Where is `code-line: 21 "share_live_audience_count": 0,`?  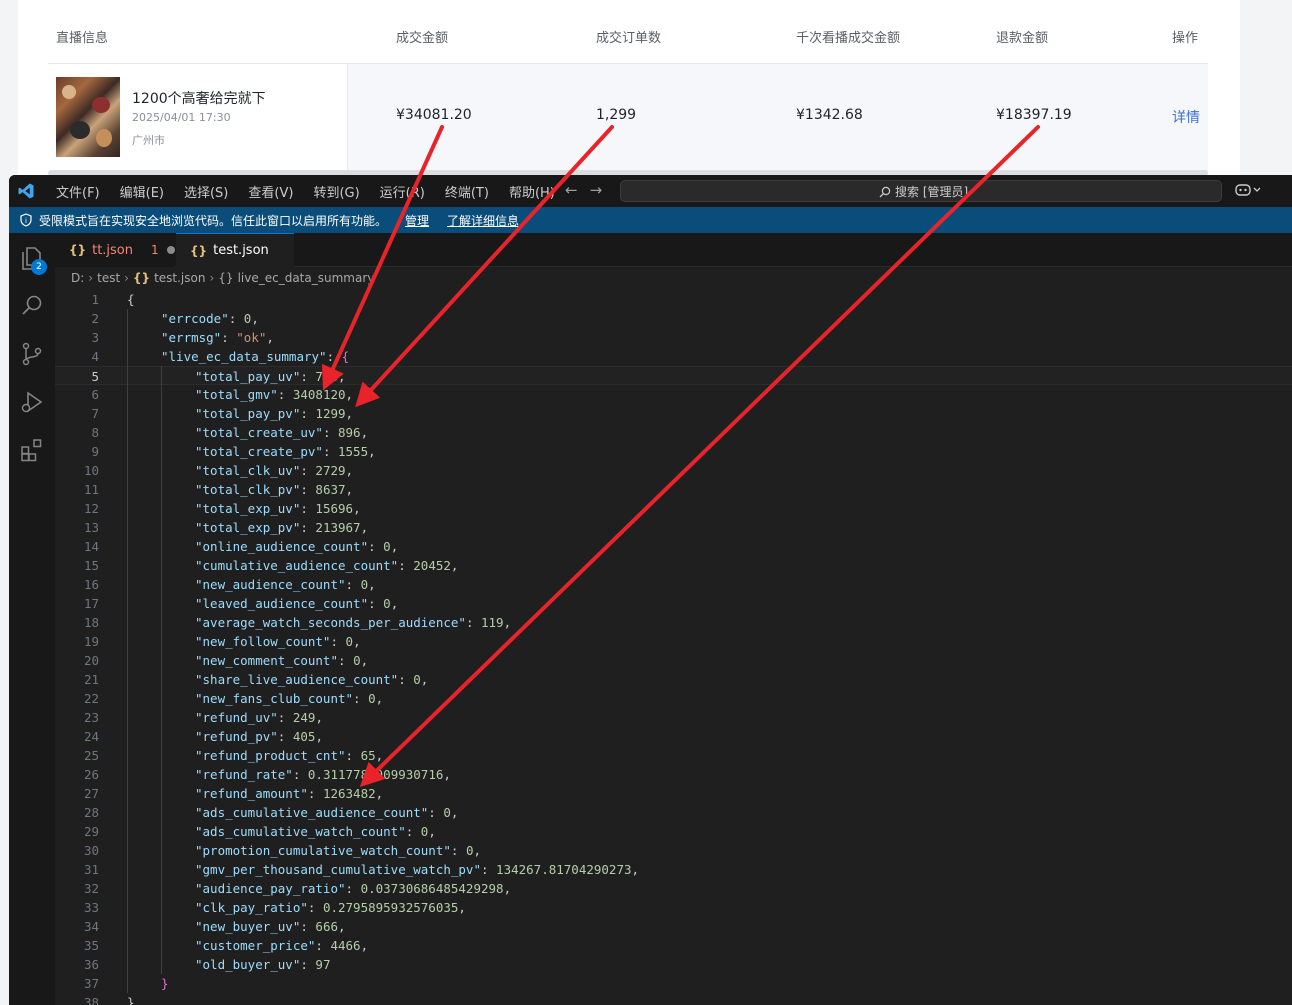 code-line: 21 "share_live_audience_count": 0, is located at coordinates (673, 679).